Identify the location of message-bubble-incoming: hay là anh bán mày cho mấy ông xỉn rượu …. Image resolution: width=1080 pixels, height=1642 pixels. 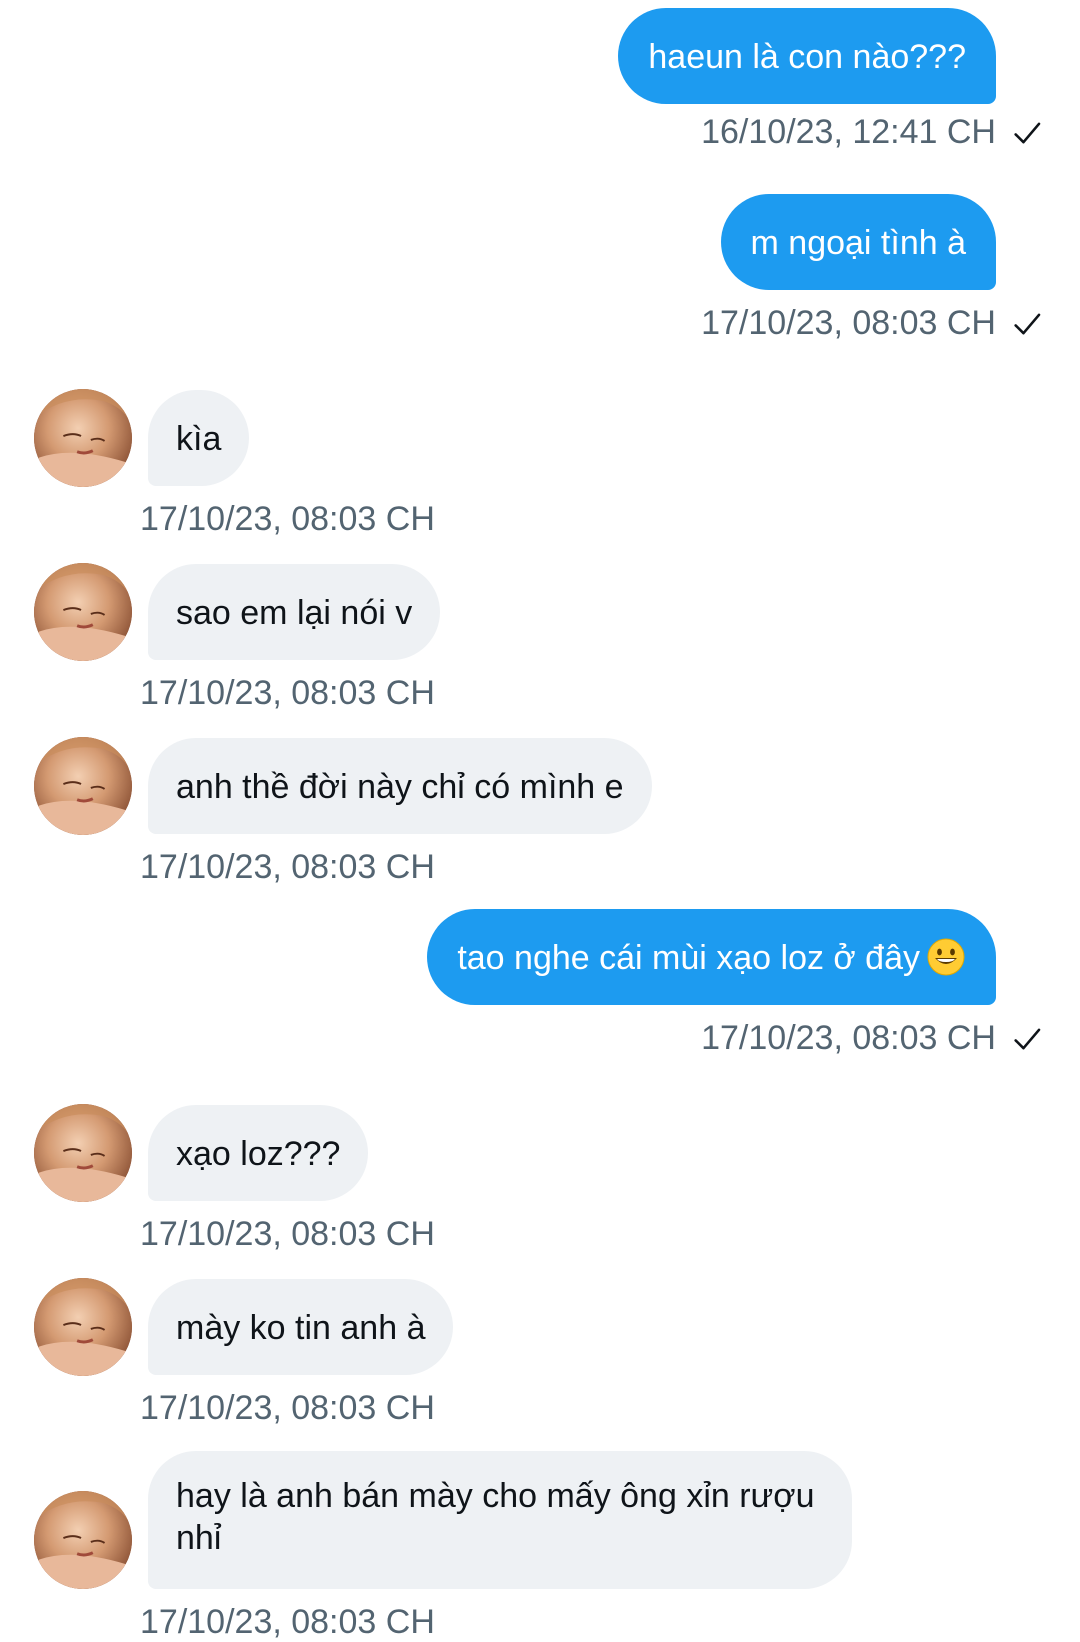
(500, 1520).